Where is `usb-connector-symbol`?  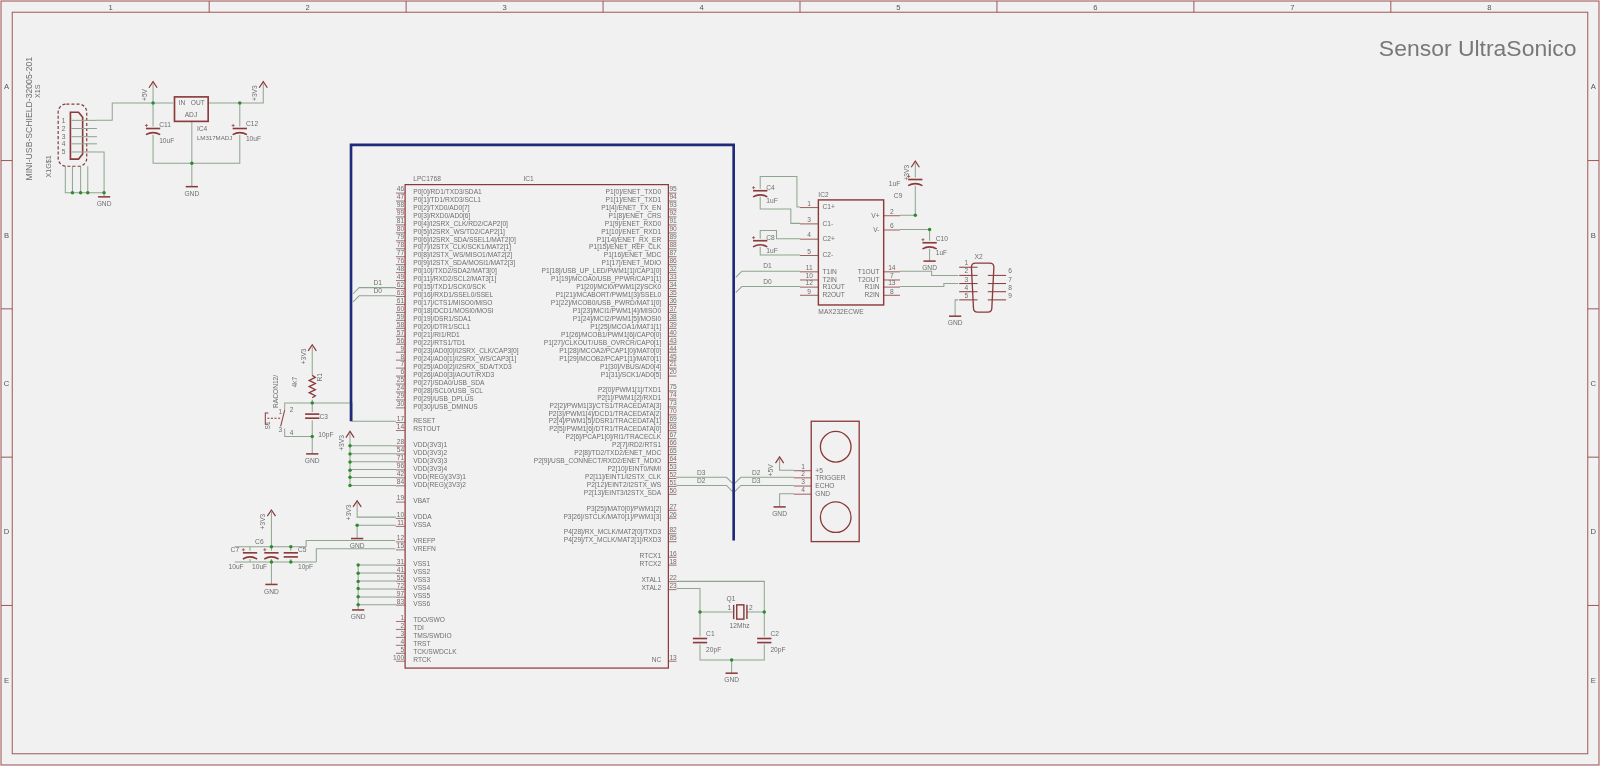 usb-connector-symbol is located at coordinates (77, 135).